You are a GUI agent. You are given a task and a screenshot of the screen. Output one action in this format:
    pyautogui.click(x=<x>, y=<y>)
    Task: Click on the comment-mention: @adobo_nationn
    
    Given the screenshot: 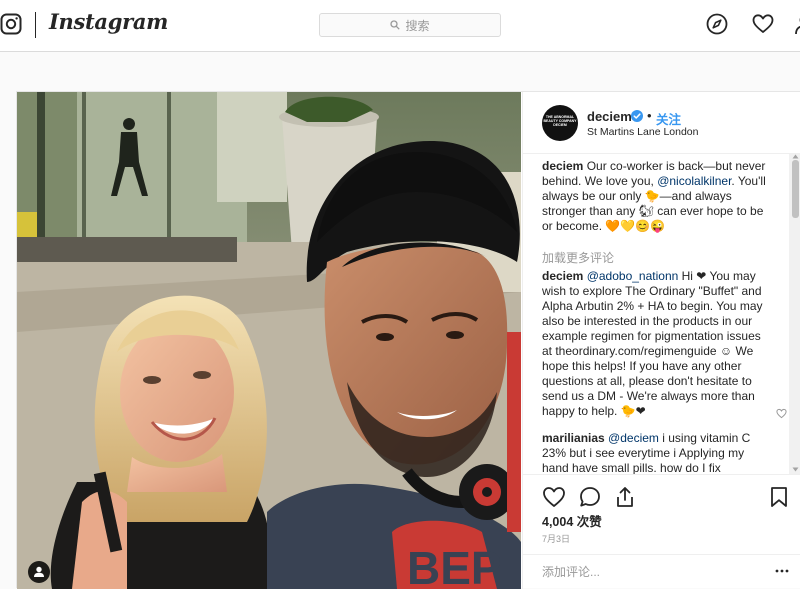 What is the action you would take?
    pyautogui.click(x=633, y=276)
    